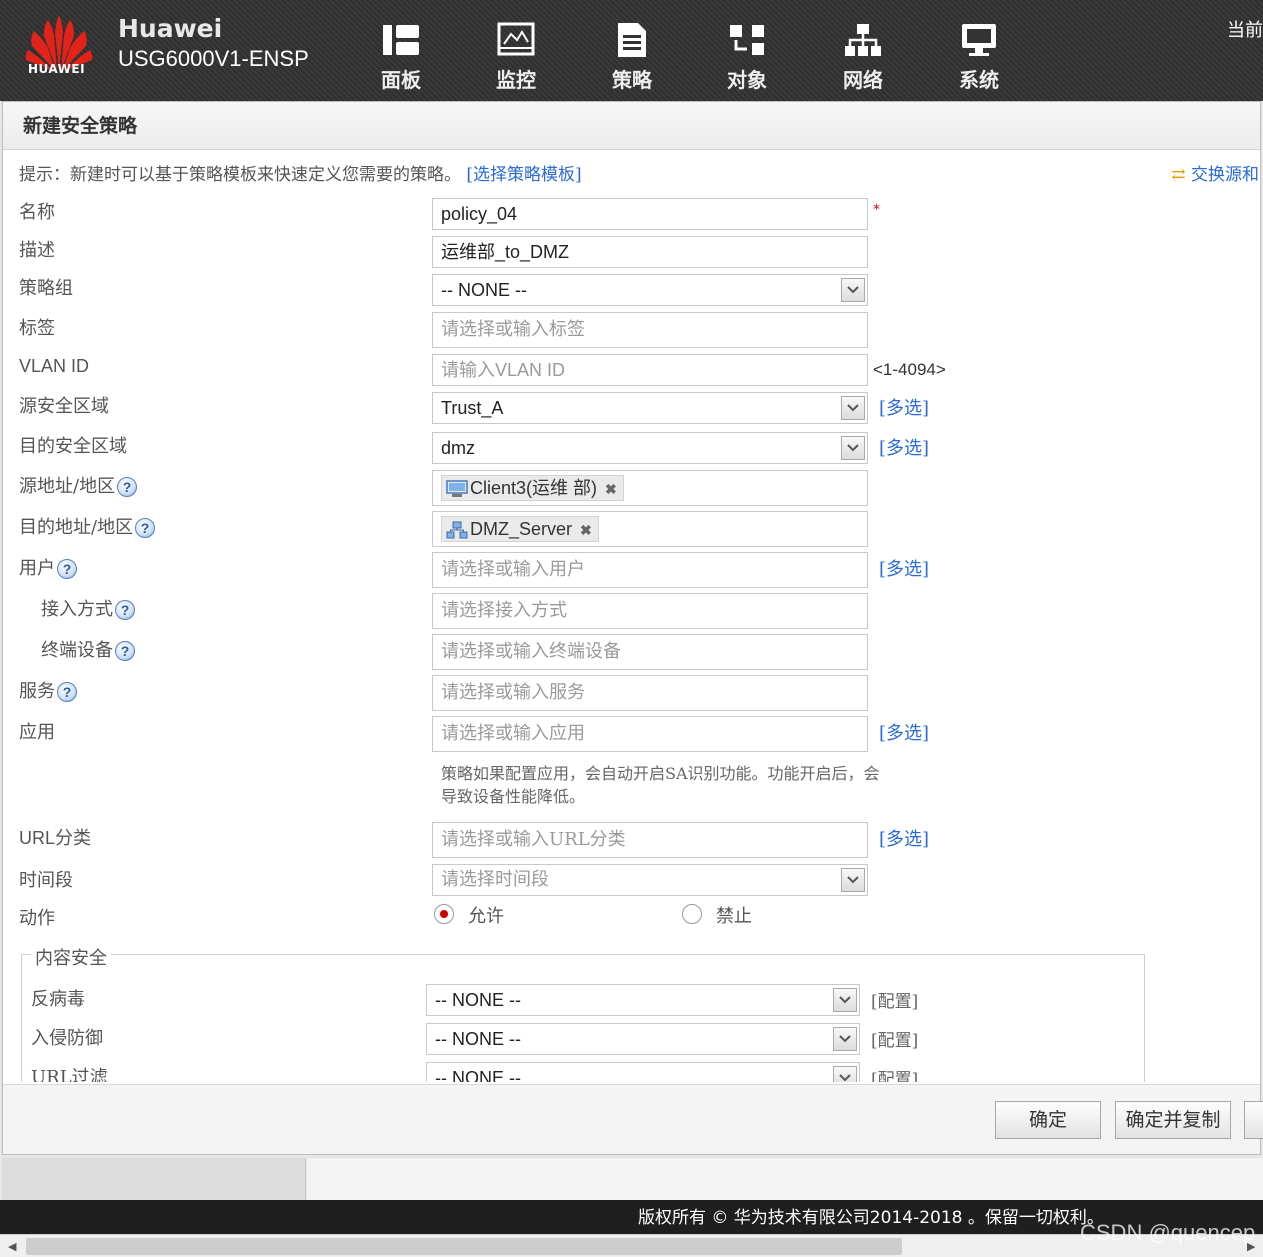 The height and width of the screenshot is (1257, 1263). Describe the element at coordinates (401, 80) in the screenshot. I see `nav-label: 面板` at that location.